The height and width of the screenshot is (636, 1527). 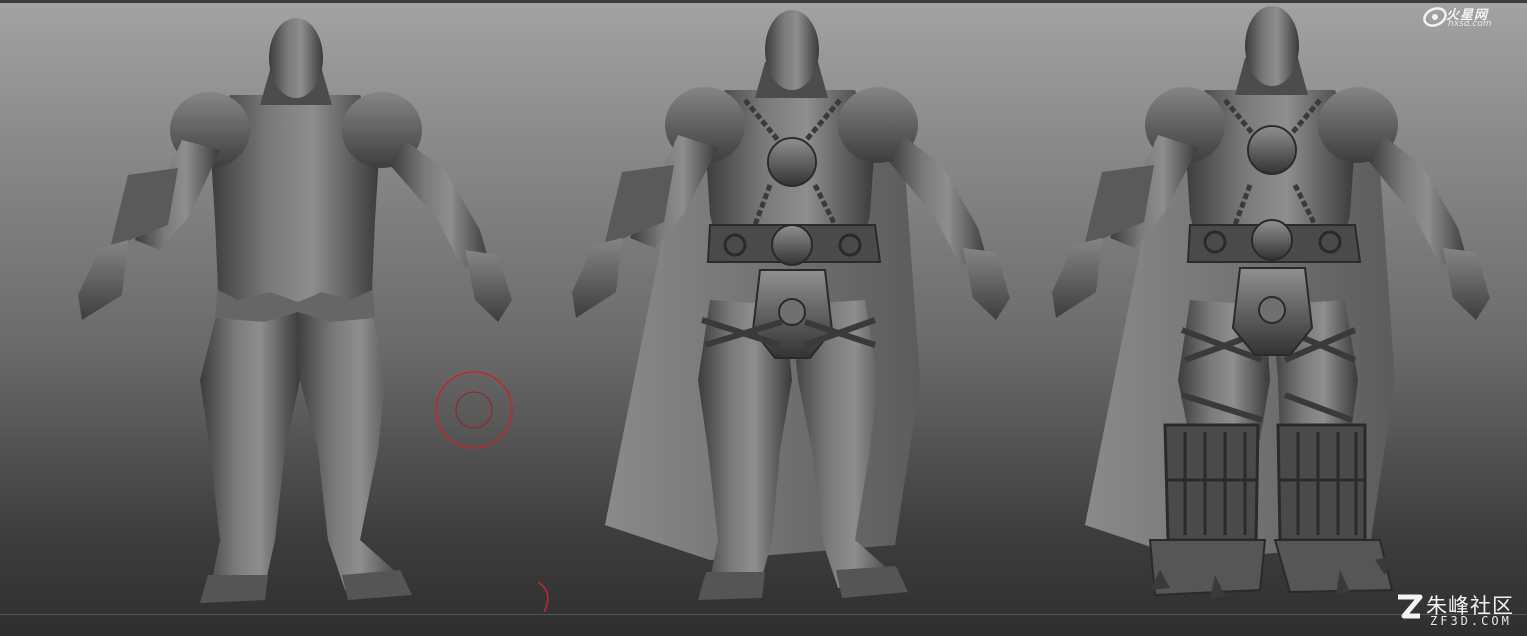 I want to click on zf3d-logo-icon, so click(x=1410, y=606).